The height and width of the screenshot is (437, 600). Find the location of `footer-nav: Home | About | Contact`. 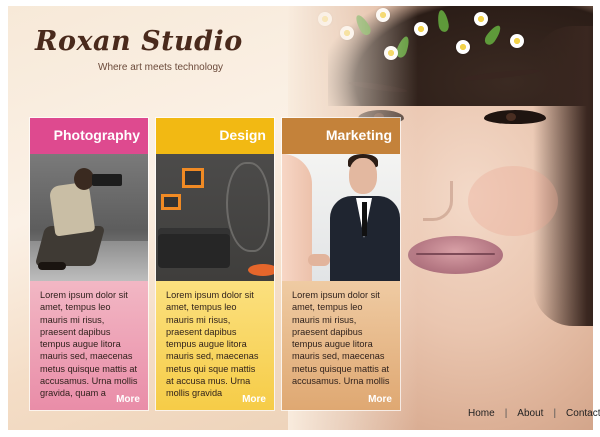

footer-nav: Home | About | Contact is located at coordinates (534, 413).